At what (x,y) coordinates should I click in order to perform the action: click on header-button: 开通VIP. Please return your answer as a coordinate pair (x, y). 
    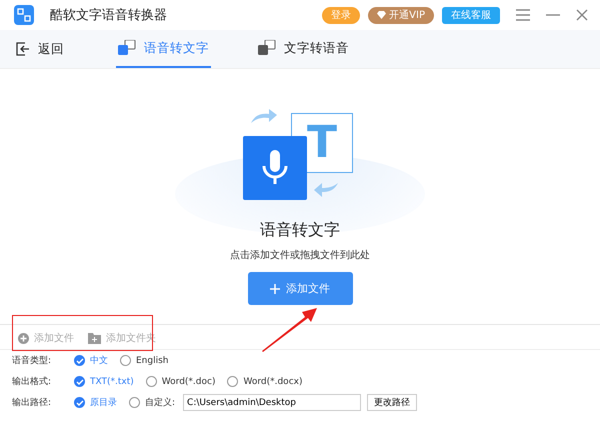
    Looking at the image, I should click on (401, 15).